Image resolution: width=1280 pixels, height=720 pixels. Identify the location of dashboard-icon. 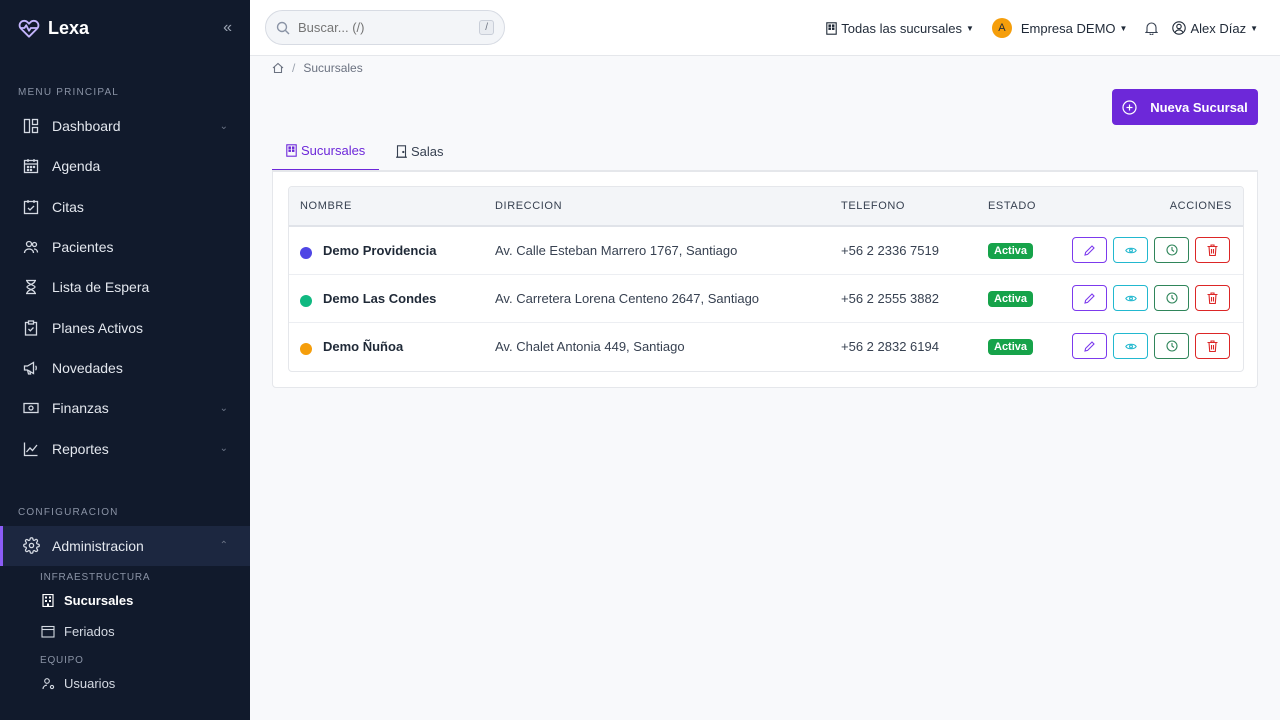
(31, 126).